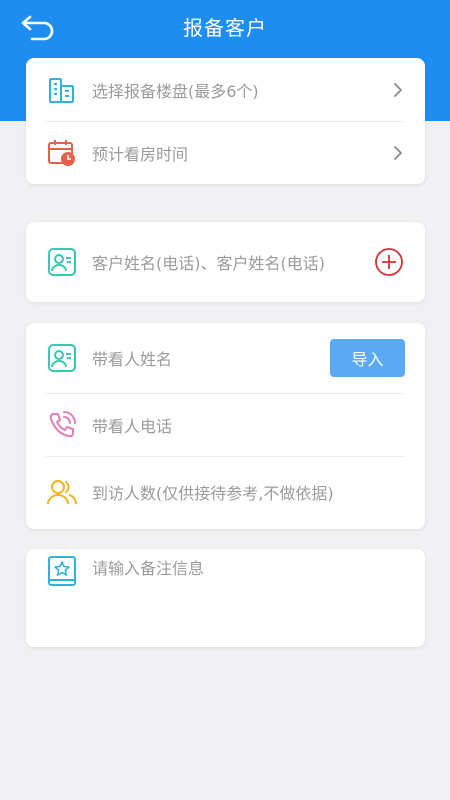 The height and width of the screenshot is (800, 450). I want to click on customer-row: 客户姓名(电话)、客户姓名(电话), so click(225, 262).